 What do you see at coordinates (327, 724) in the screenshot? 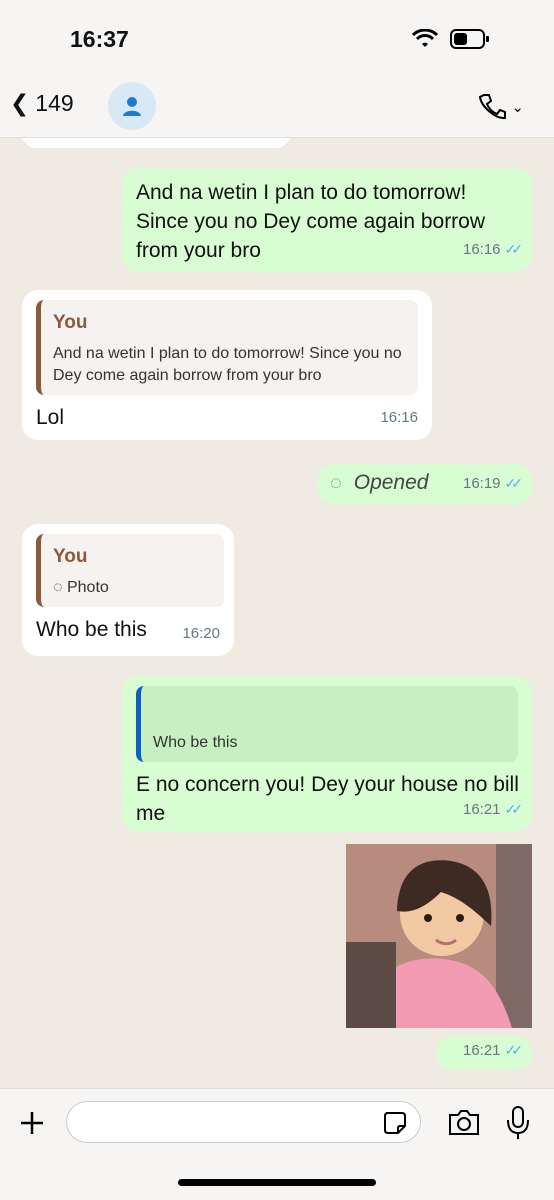
I see `reply-quote: Who be this` at bounding box center [327, 724].